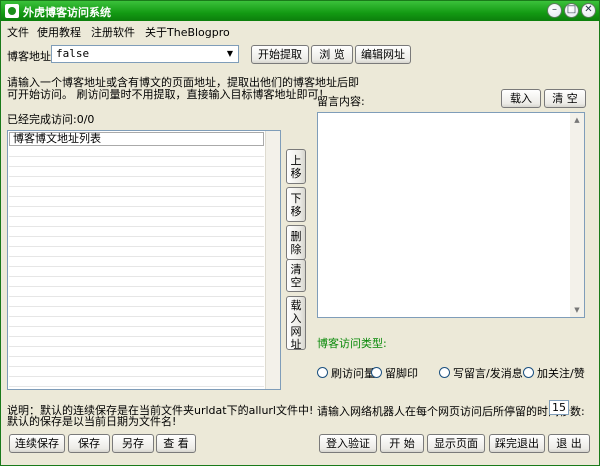 Image resolution: width=600 pixels, height=466 pixels. What do you see at coordinates (59, 32) in the screenshot?
I see `menu-tutorial: 使用教程` at bounding box center [59, 32].